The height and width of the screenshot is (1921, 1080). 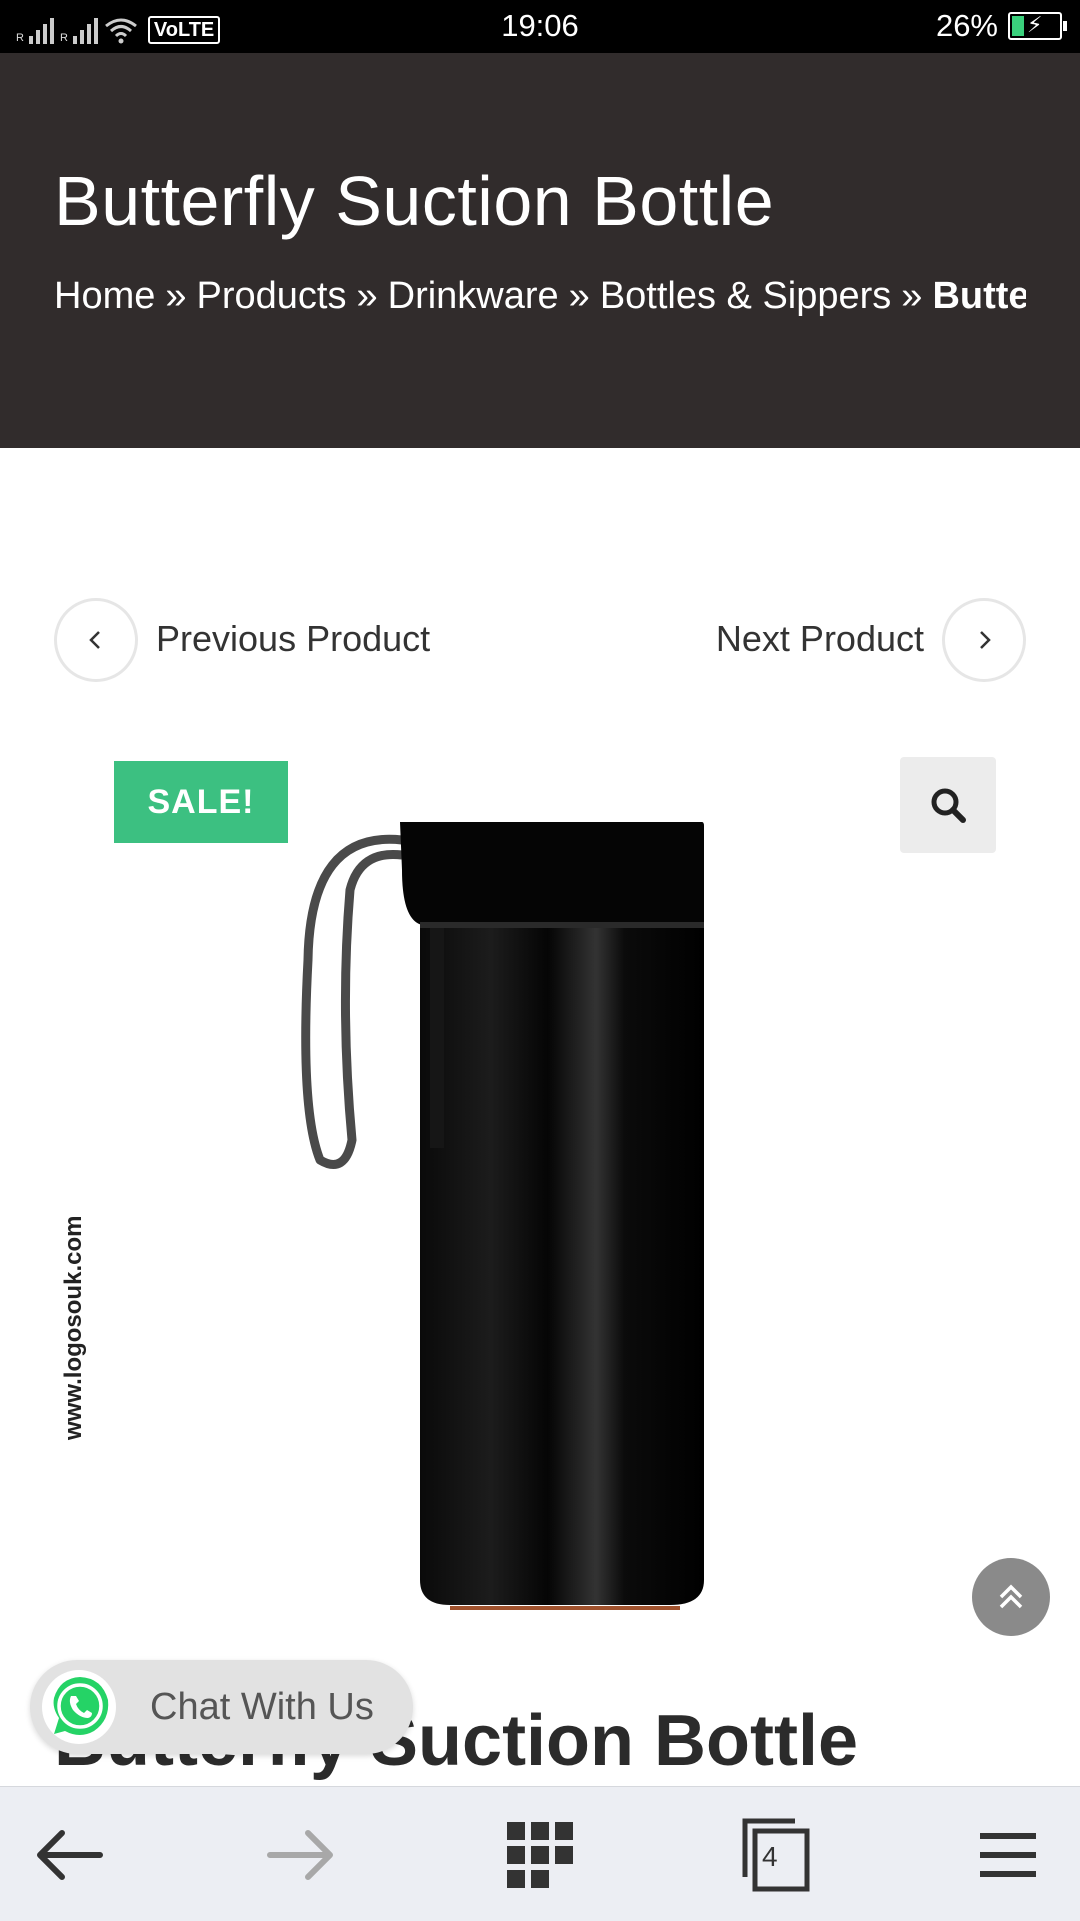 I want to click on whatsapp-icon, so click(x=79, y=1707).